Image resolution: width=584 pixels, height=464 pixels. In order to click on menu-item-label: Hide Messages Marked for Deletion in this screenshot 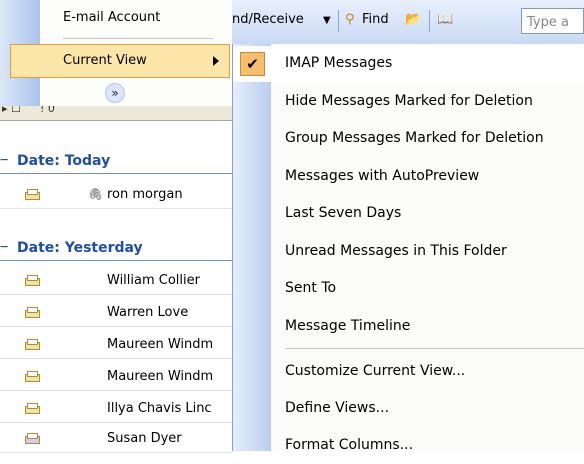, I will do `click(409, 101)`.